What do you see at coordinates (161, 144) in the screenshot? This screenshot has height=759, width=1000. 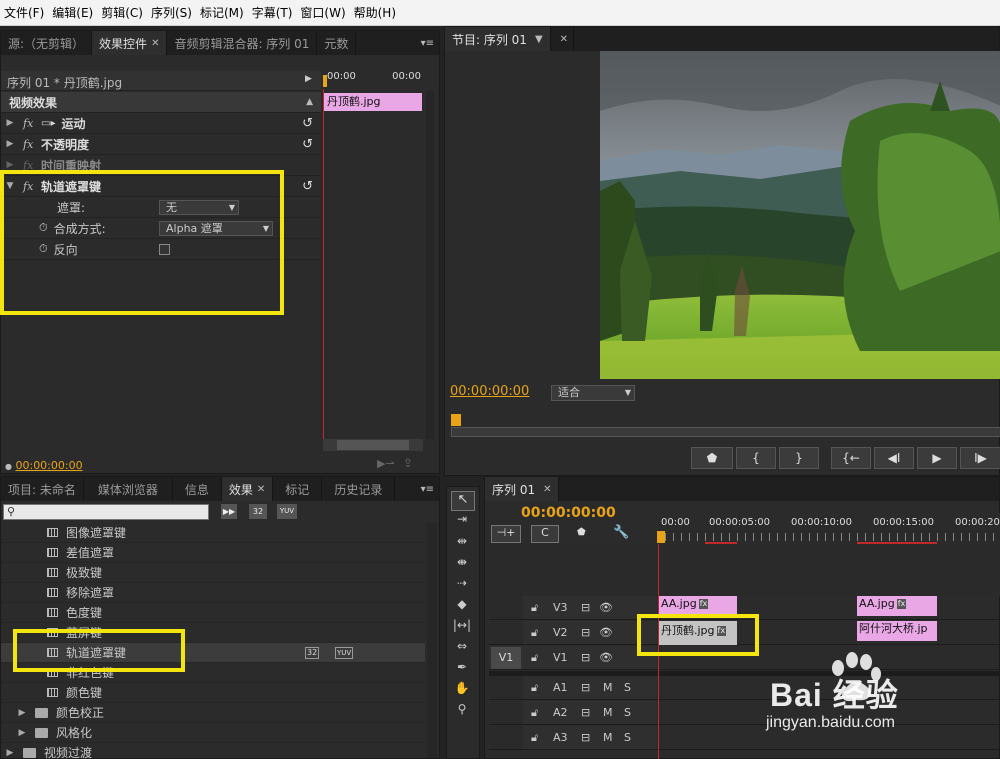 I see `effect-opacity: ▶ fx 不透明度 ↺` at bounding box center [161, 144].